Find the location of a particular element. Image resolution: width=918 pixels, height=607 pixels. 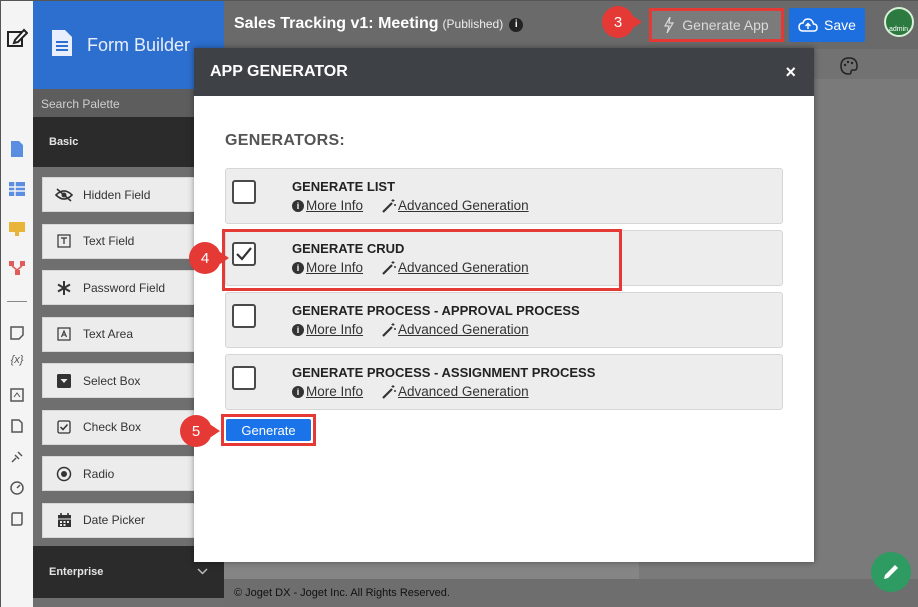

form-builder-logo-icon is located at coordinates (62, 45).